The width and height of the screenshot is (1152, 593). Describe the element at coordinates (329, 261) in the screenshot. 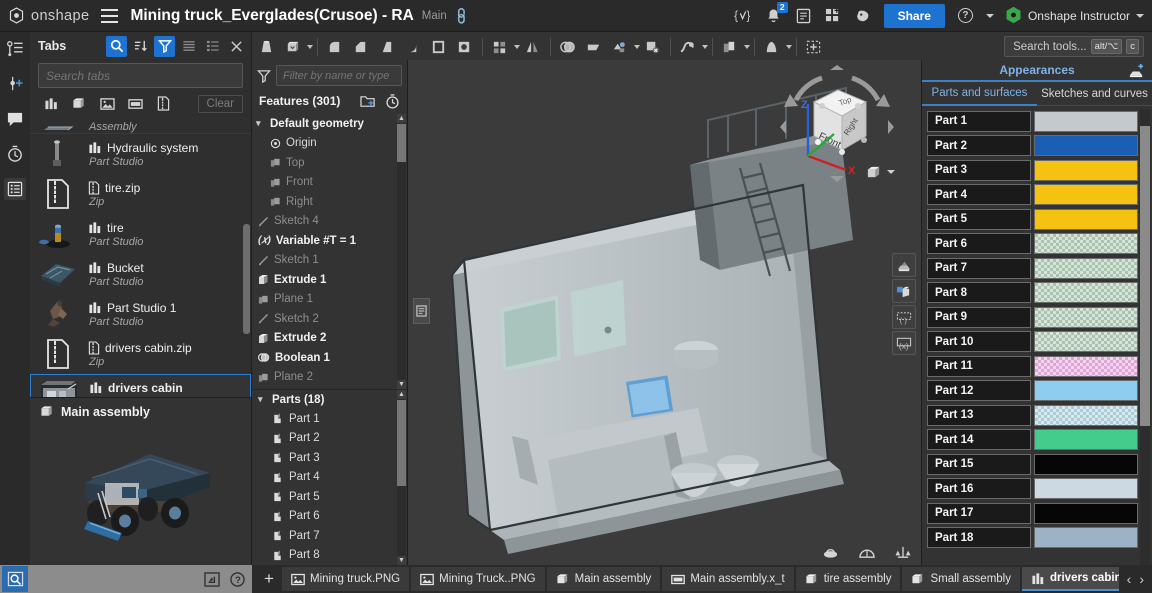

I see `feature-row: Sketch 1` at that location.